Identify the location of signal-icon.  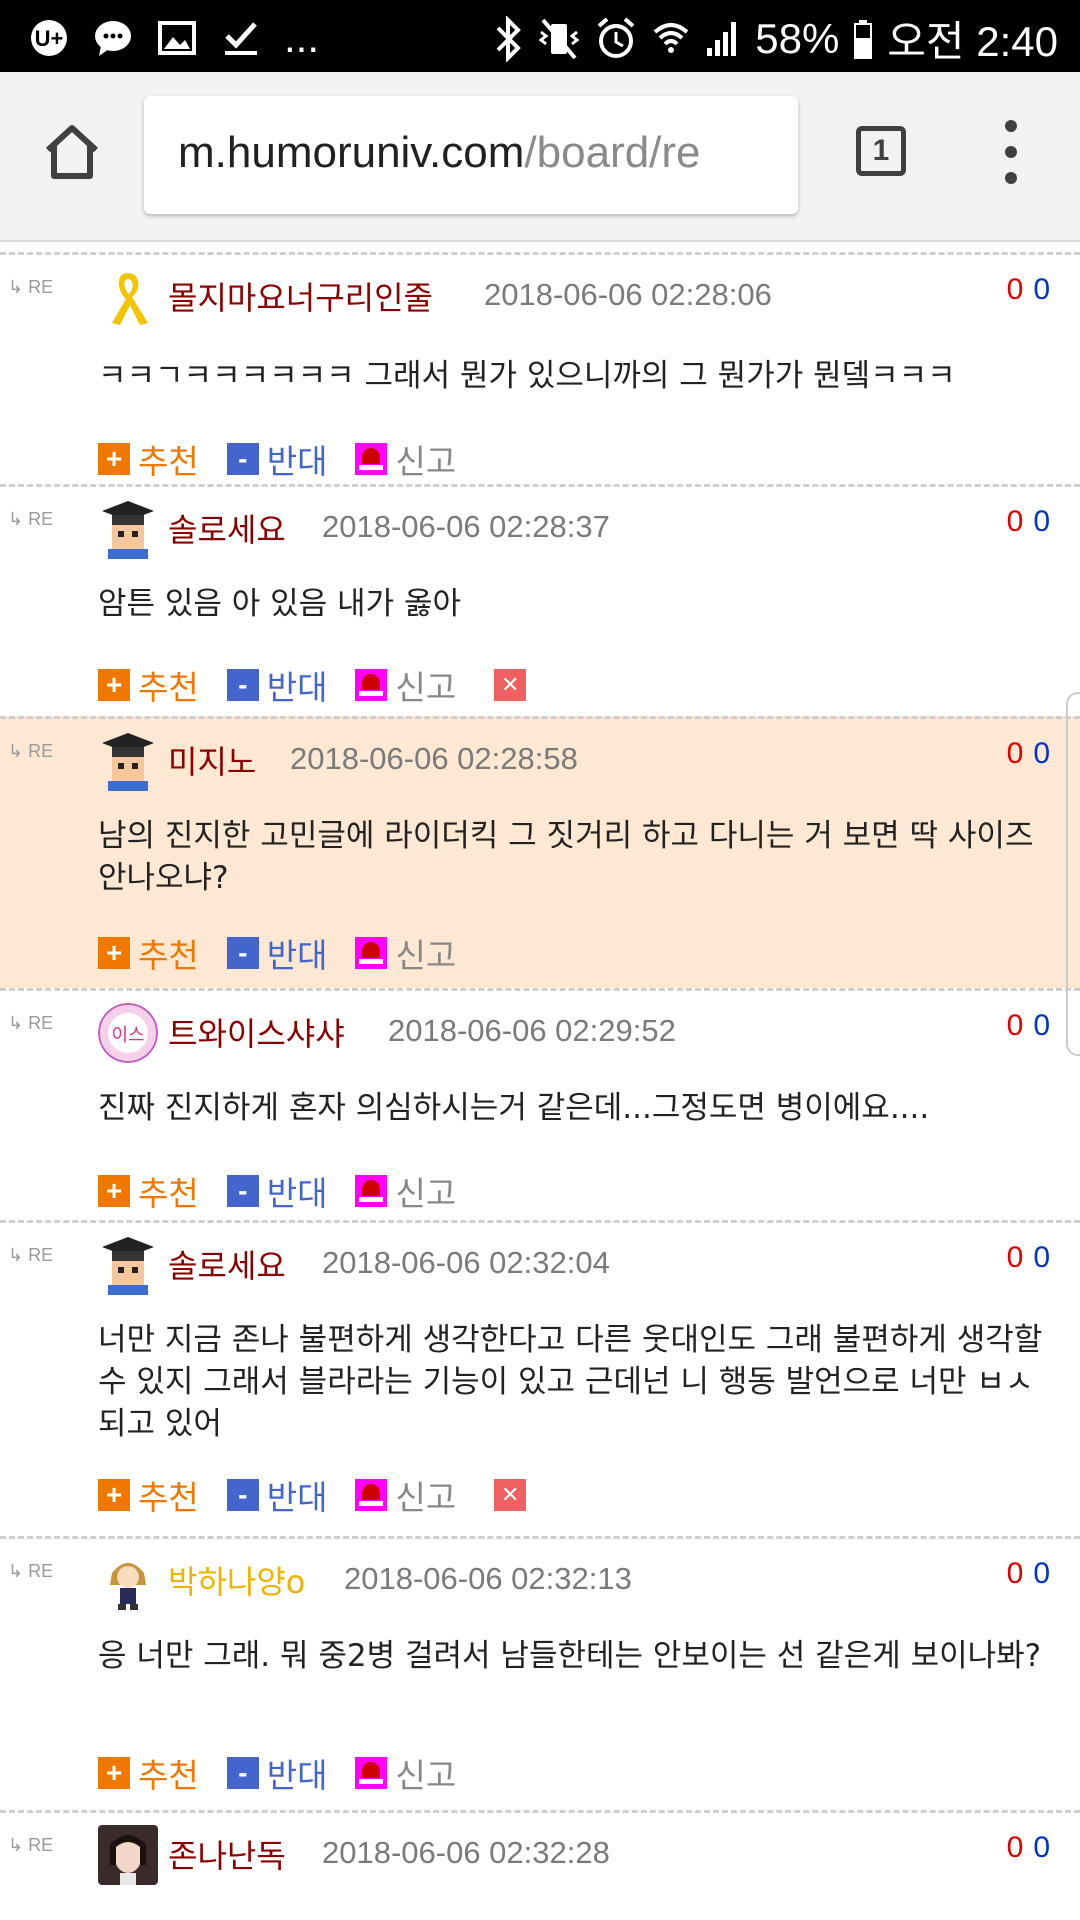
(722, 38).